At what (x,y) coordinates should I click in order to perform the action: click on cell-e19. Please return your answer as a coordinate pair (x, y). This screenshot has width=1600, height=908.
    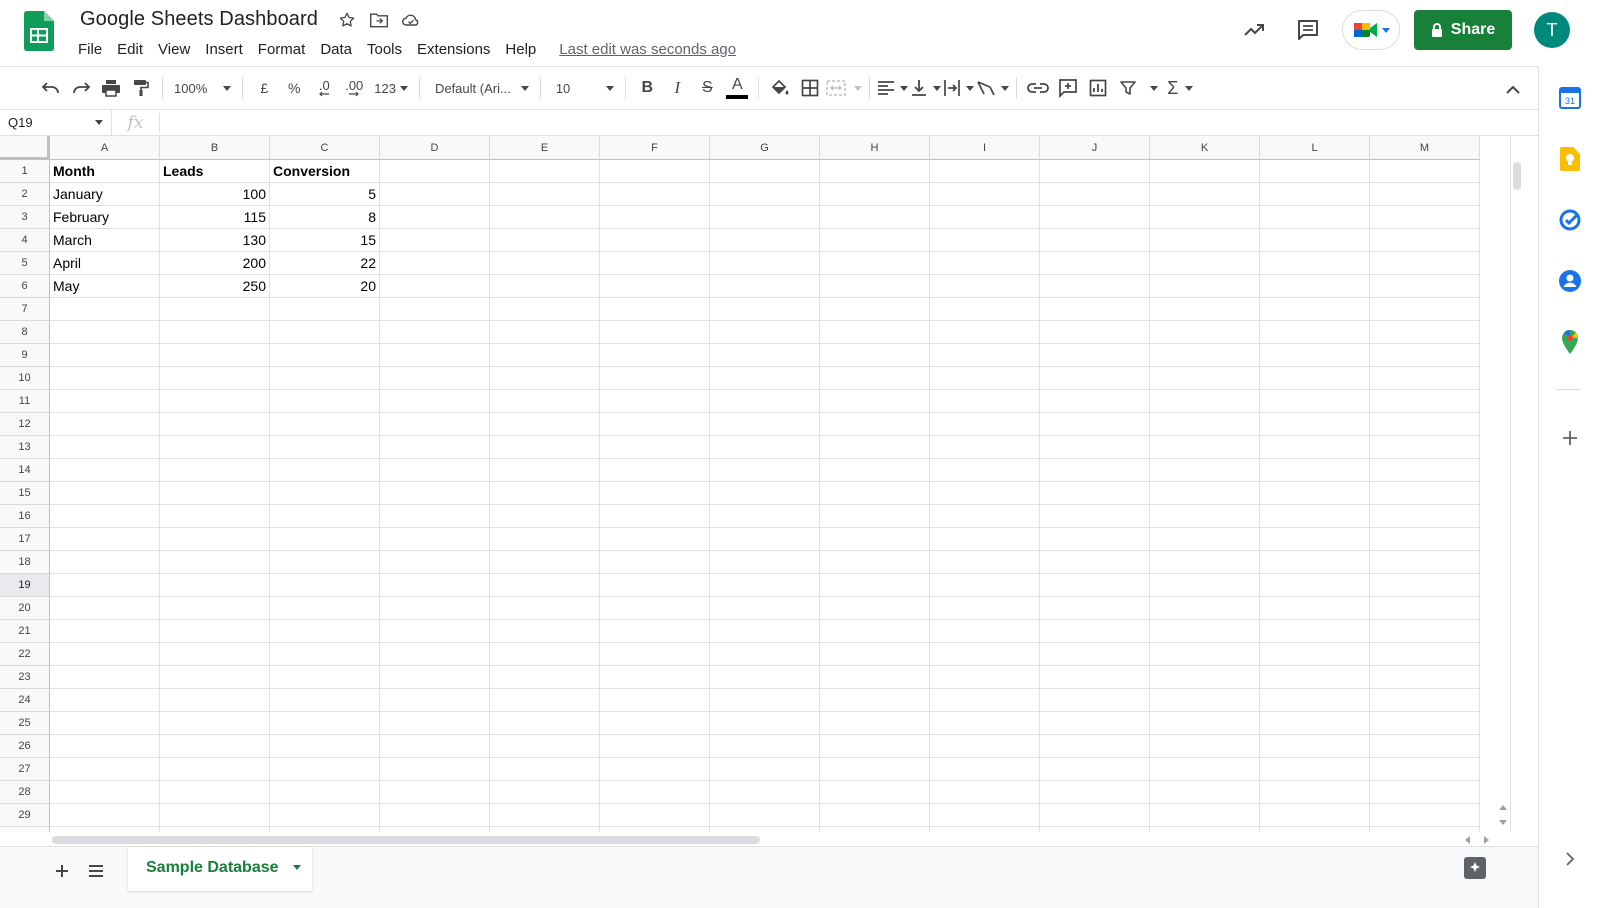
    Looking at the image, I should click on (545, 585).